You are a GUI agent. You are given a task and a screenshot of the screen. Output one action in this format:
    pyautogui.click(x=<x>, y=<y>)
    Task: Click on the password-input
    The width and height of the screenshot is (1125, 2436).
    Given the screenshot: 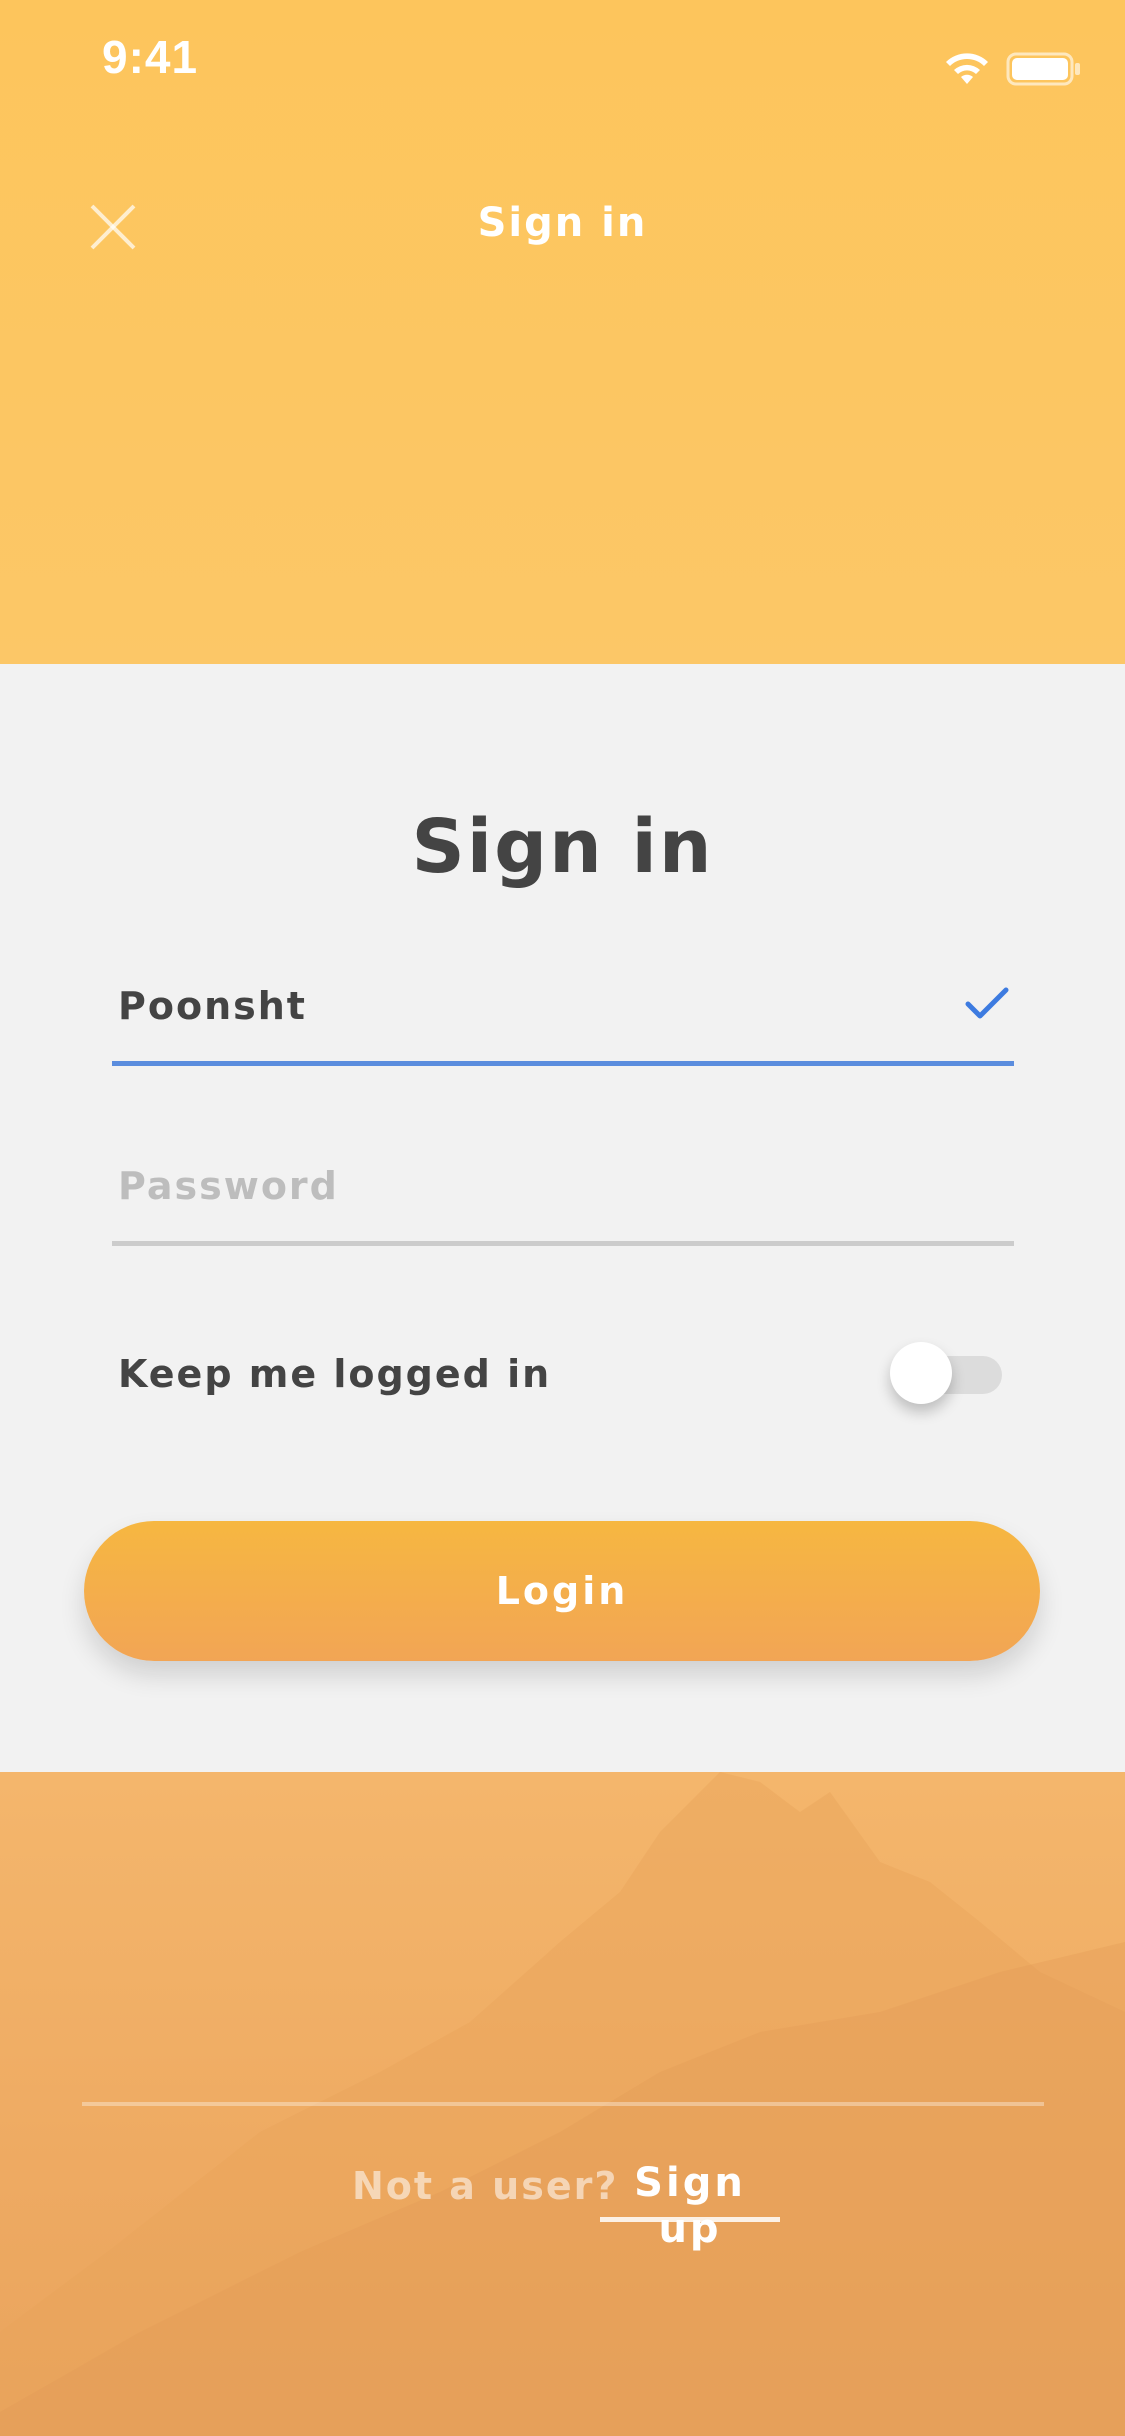 What is the action you would take?
    pyautogui.click(x=528, y=1186)
    